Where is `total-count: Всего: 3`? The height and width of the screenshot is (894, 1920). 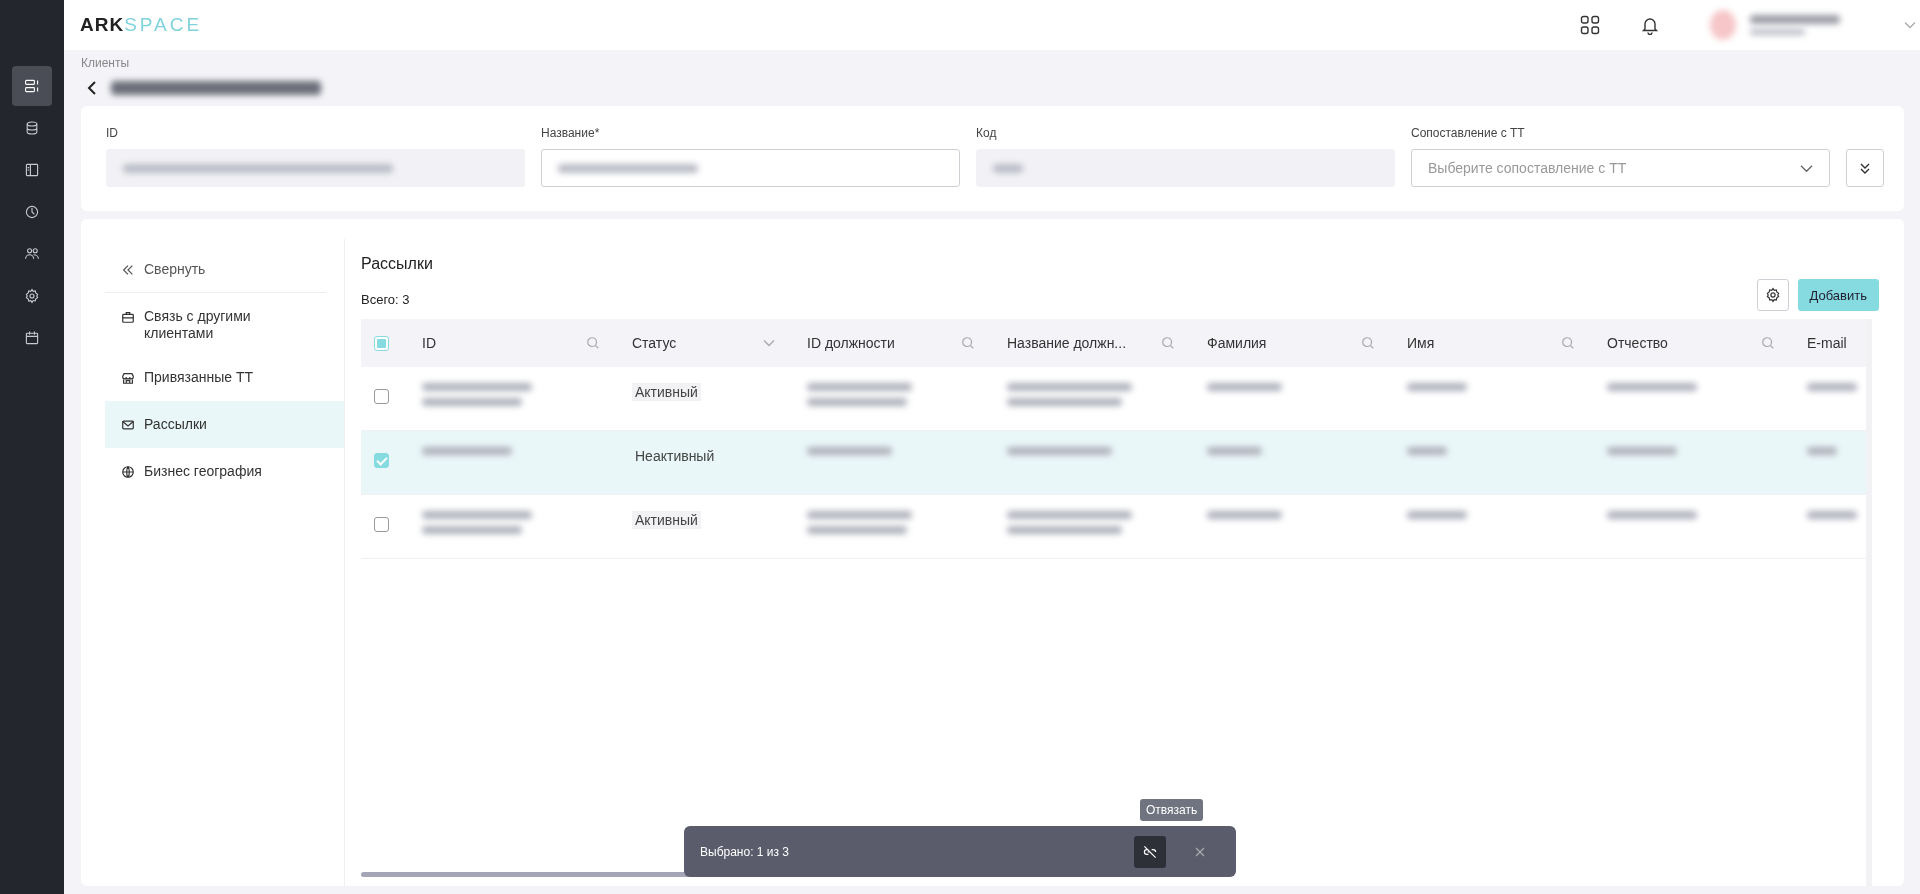
total-count: Всего: 3 is located at coordinates (385, 299).